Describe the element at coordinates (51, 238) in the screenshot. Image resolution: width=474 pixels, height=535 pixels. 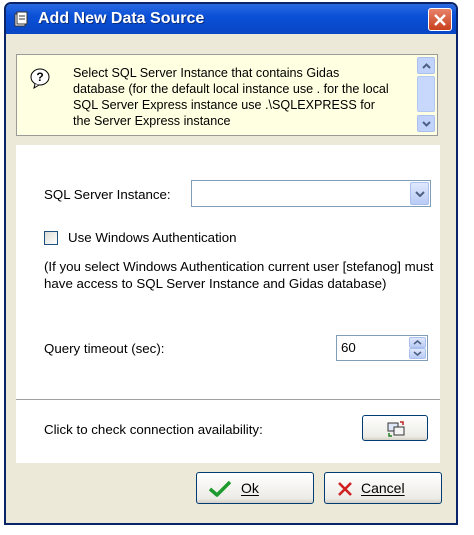
I see `windows-auth-checkbox` at that location.